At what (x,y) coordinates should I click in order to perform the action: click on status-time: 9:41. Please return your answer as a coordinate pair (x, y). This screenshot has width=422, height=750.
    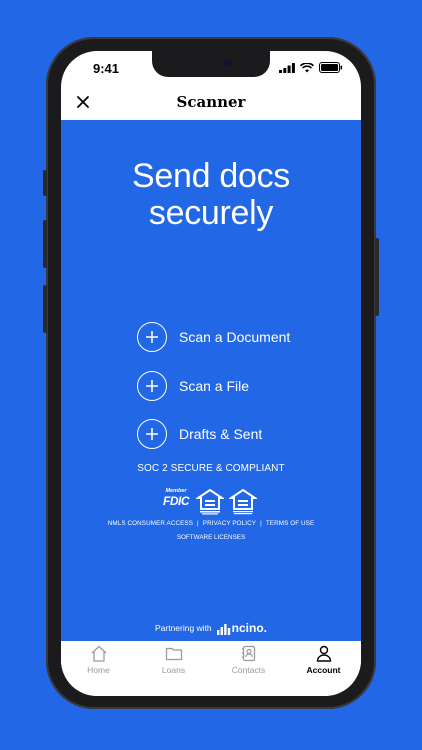
    Looking at the image, I should click on (106, 68).